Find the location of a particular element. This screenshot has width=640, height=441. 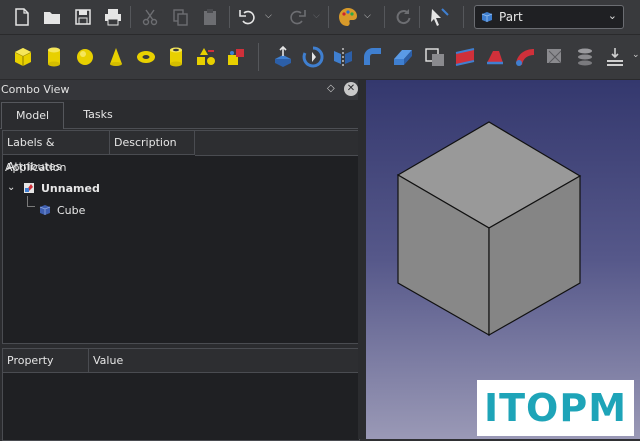

cross-sections-icon is located at coordinates (585, 57).